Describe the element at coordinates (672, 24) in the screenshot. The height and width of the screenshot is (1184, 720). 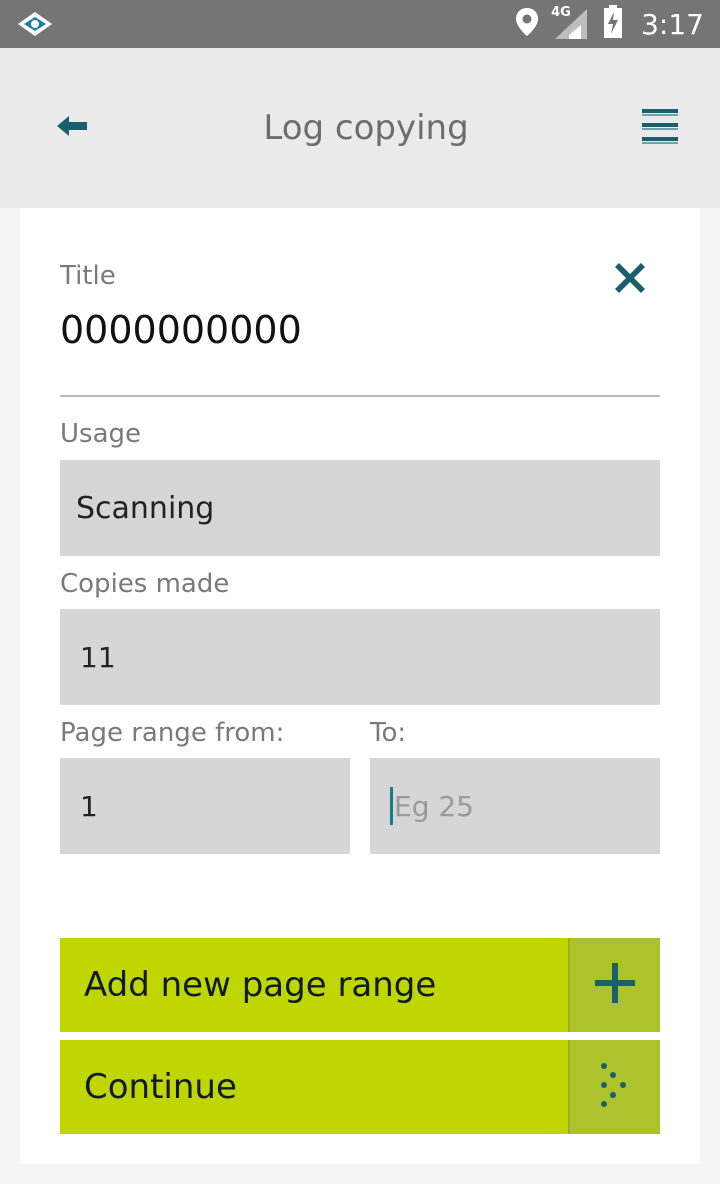
I see `status-time: 3:17` at that location.